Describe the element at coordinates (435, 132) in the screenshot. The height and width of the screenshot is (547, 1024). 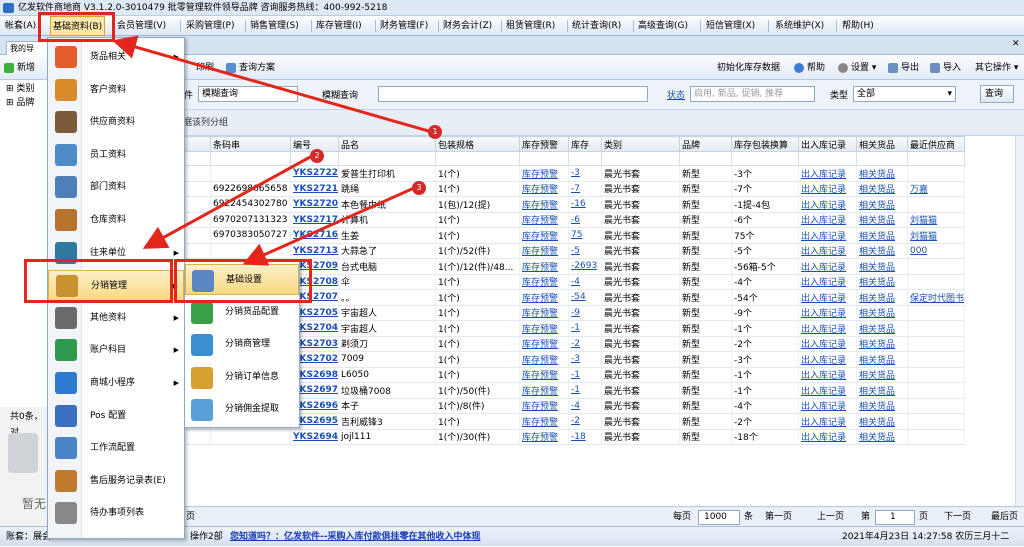
I see `step-badge-1: 1` at that location.